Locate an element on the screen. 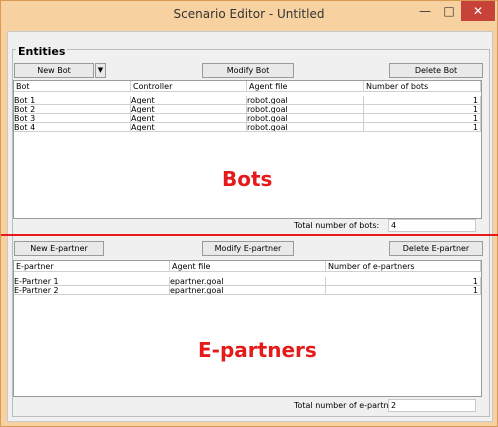  column-header-bot: Bot is located at coordinates (72, 86).